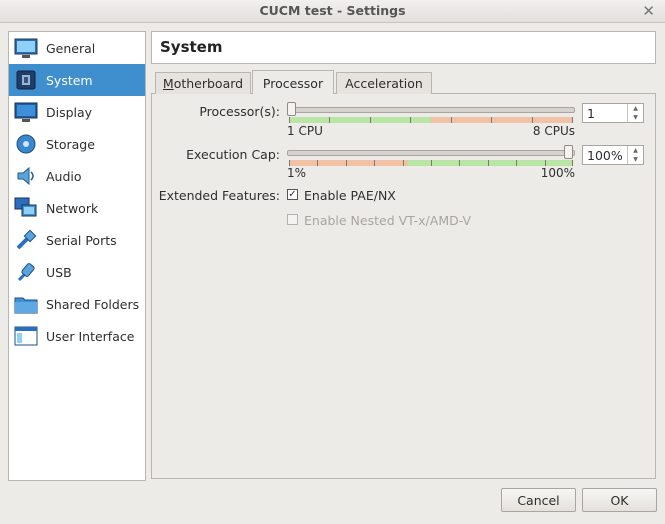  What do you see at coordinates (77, 272) in the screenshot?
I see `sidebar-item-usb: USB` at bounding box center [77, 272].